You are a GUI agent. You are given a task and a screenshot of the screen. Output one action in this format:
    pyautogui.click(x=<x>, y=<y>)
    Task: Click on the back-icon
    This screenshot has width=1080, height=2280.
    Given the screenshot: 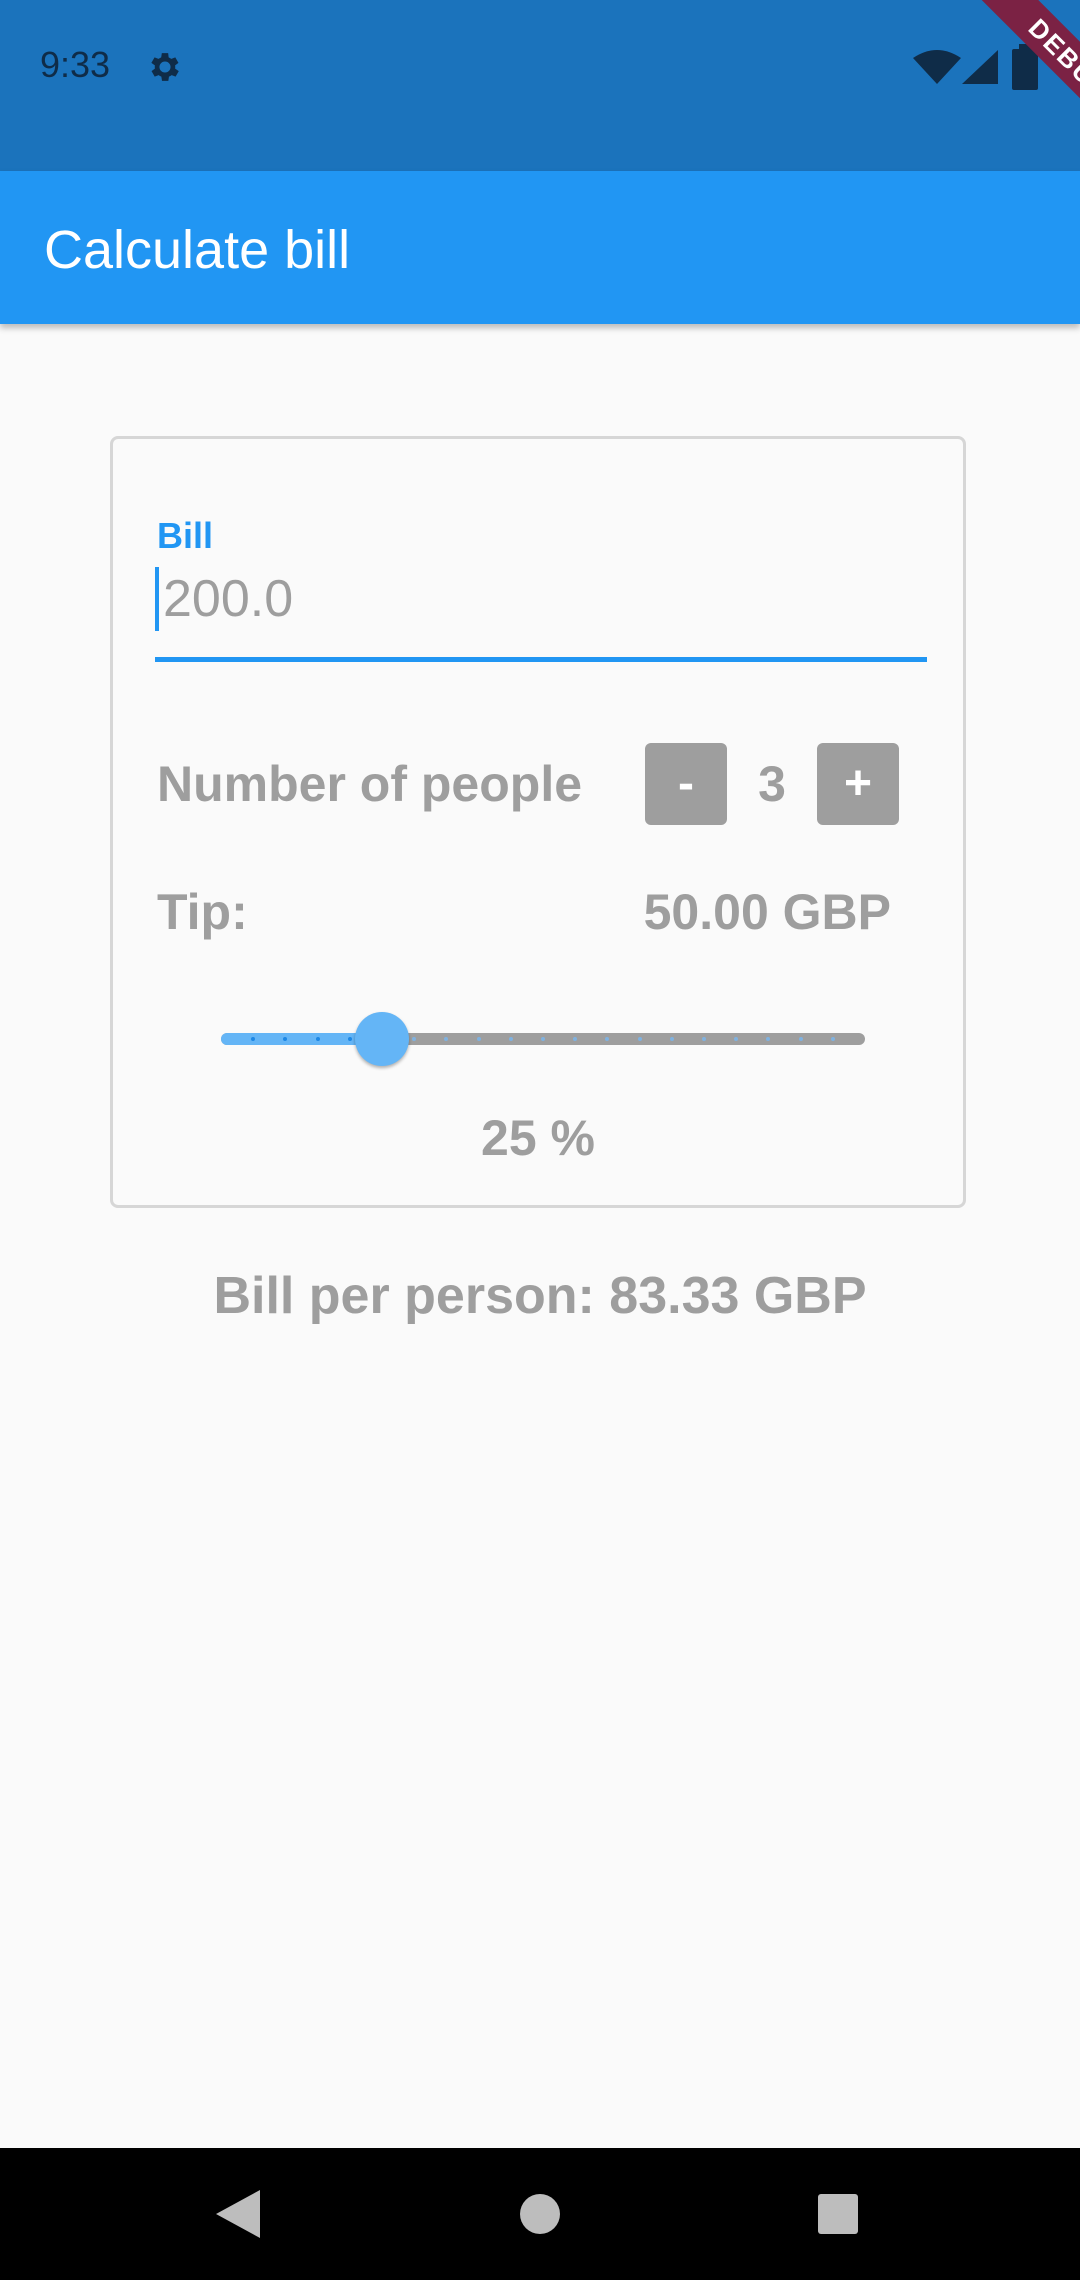 What is the action you would take?
    pyautogui.click(x=238, y=2214)
    